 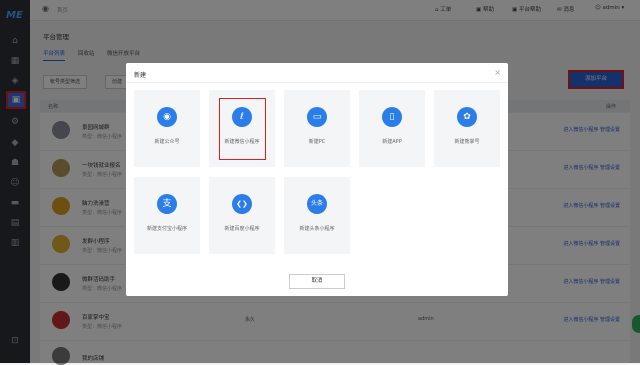 I want to click on phone-icon: ▯, so click(x=392, y=117).